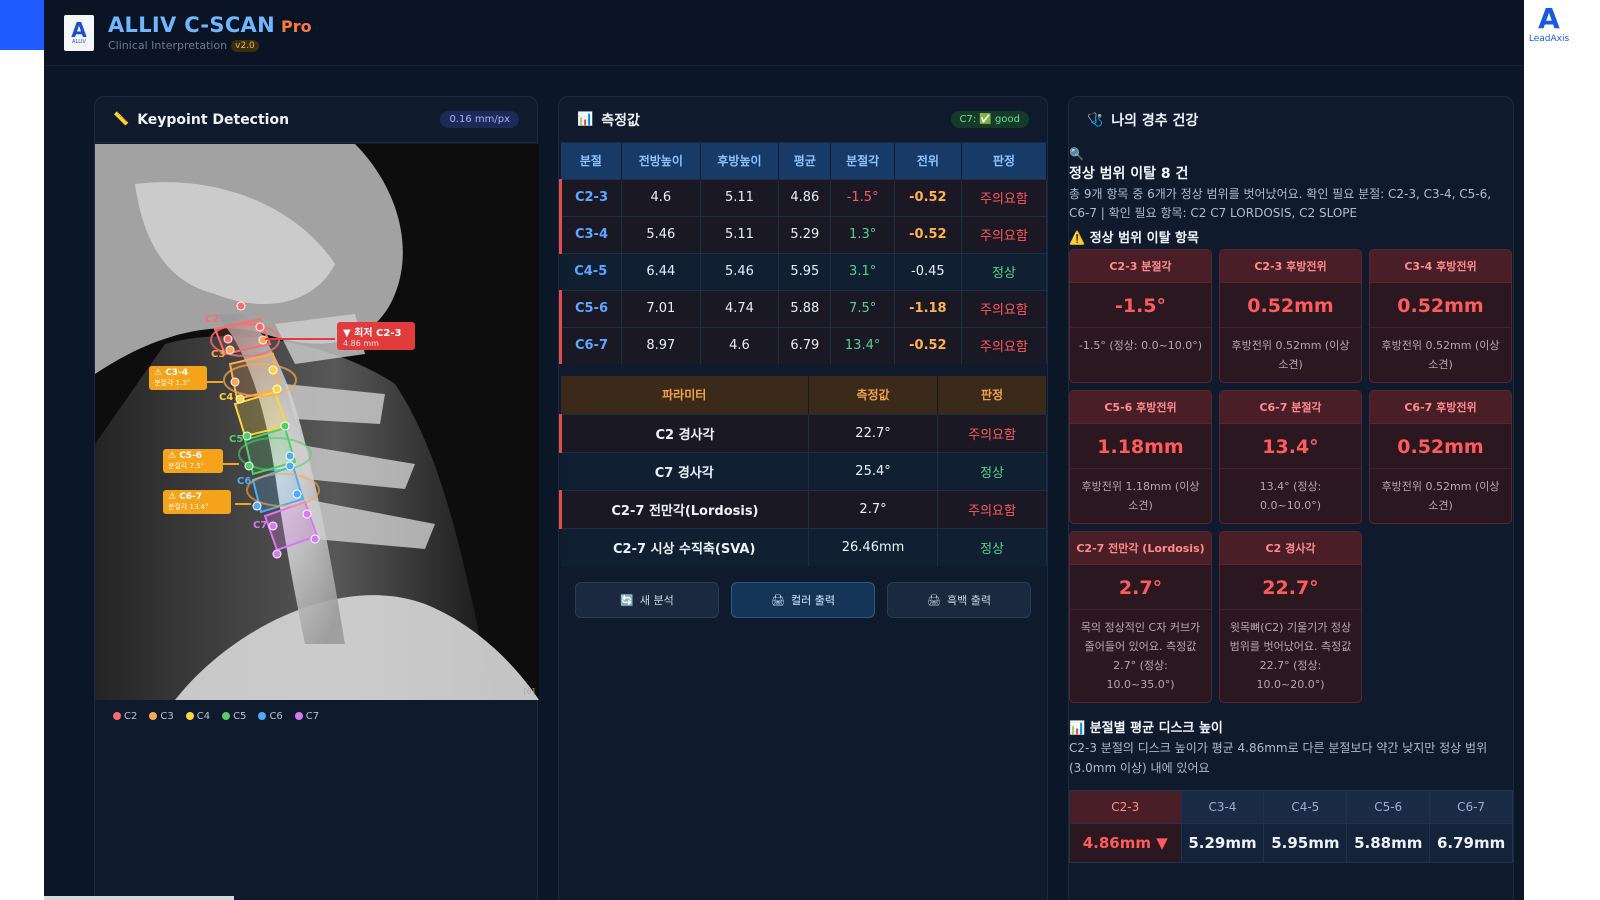 Image resolution: width=1600 pixels, height=900 pixels. What do you see at coordinates (244, 481) in the screenshot?
I see `label-c6: C6` at bounding box center [244, 481].